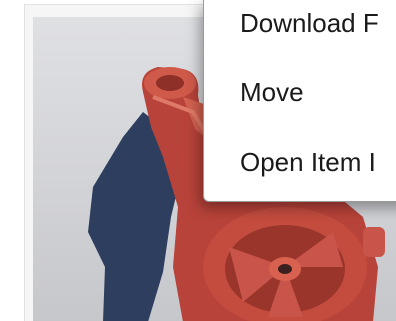  What do you see at coordinates (272, 91) in the screenshot?
I see `menu-item-label: Move` at bounding box center [272, 91].